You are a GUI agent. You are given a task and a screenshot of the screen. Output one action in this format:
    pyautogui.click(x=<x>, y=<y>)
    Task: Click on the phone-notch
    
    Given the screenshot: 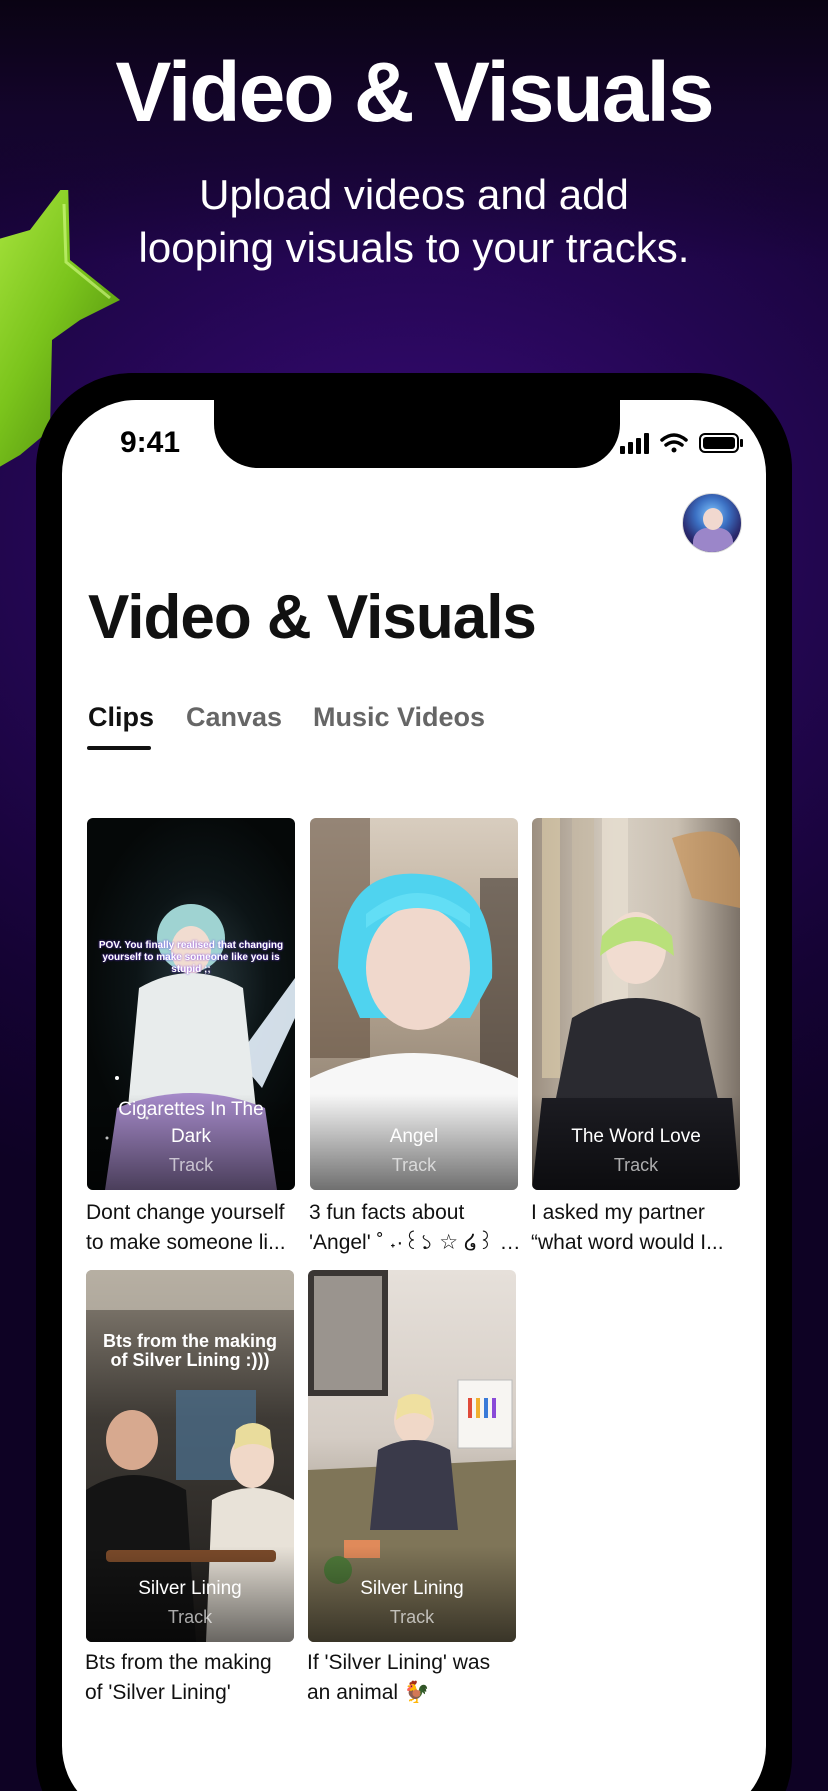 What is the action you would take?
    pyautogui.click(x=417, y=432)
    